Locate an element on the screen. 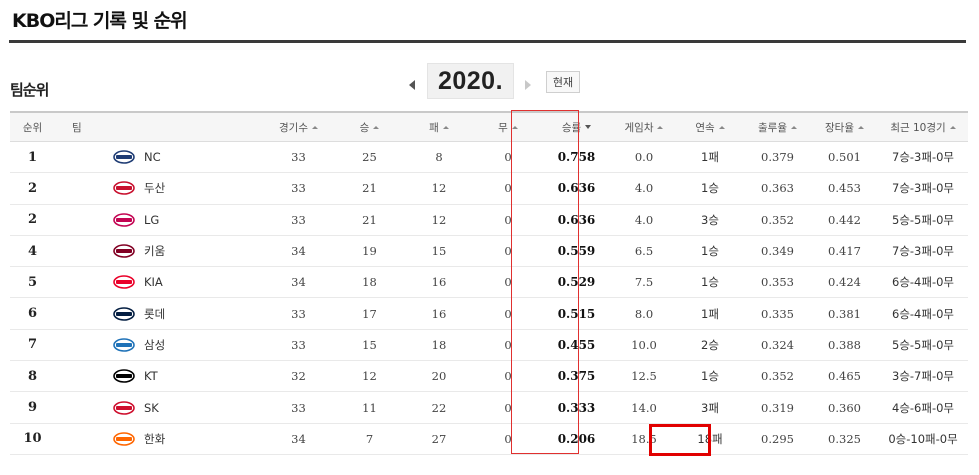  wins-cell: 7 is located at coordinates (369, 439).